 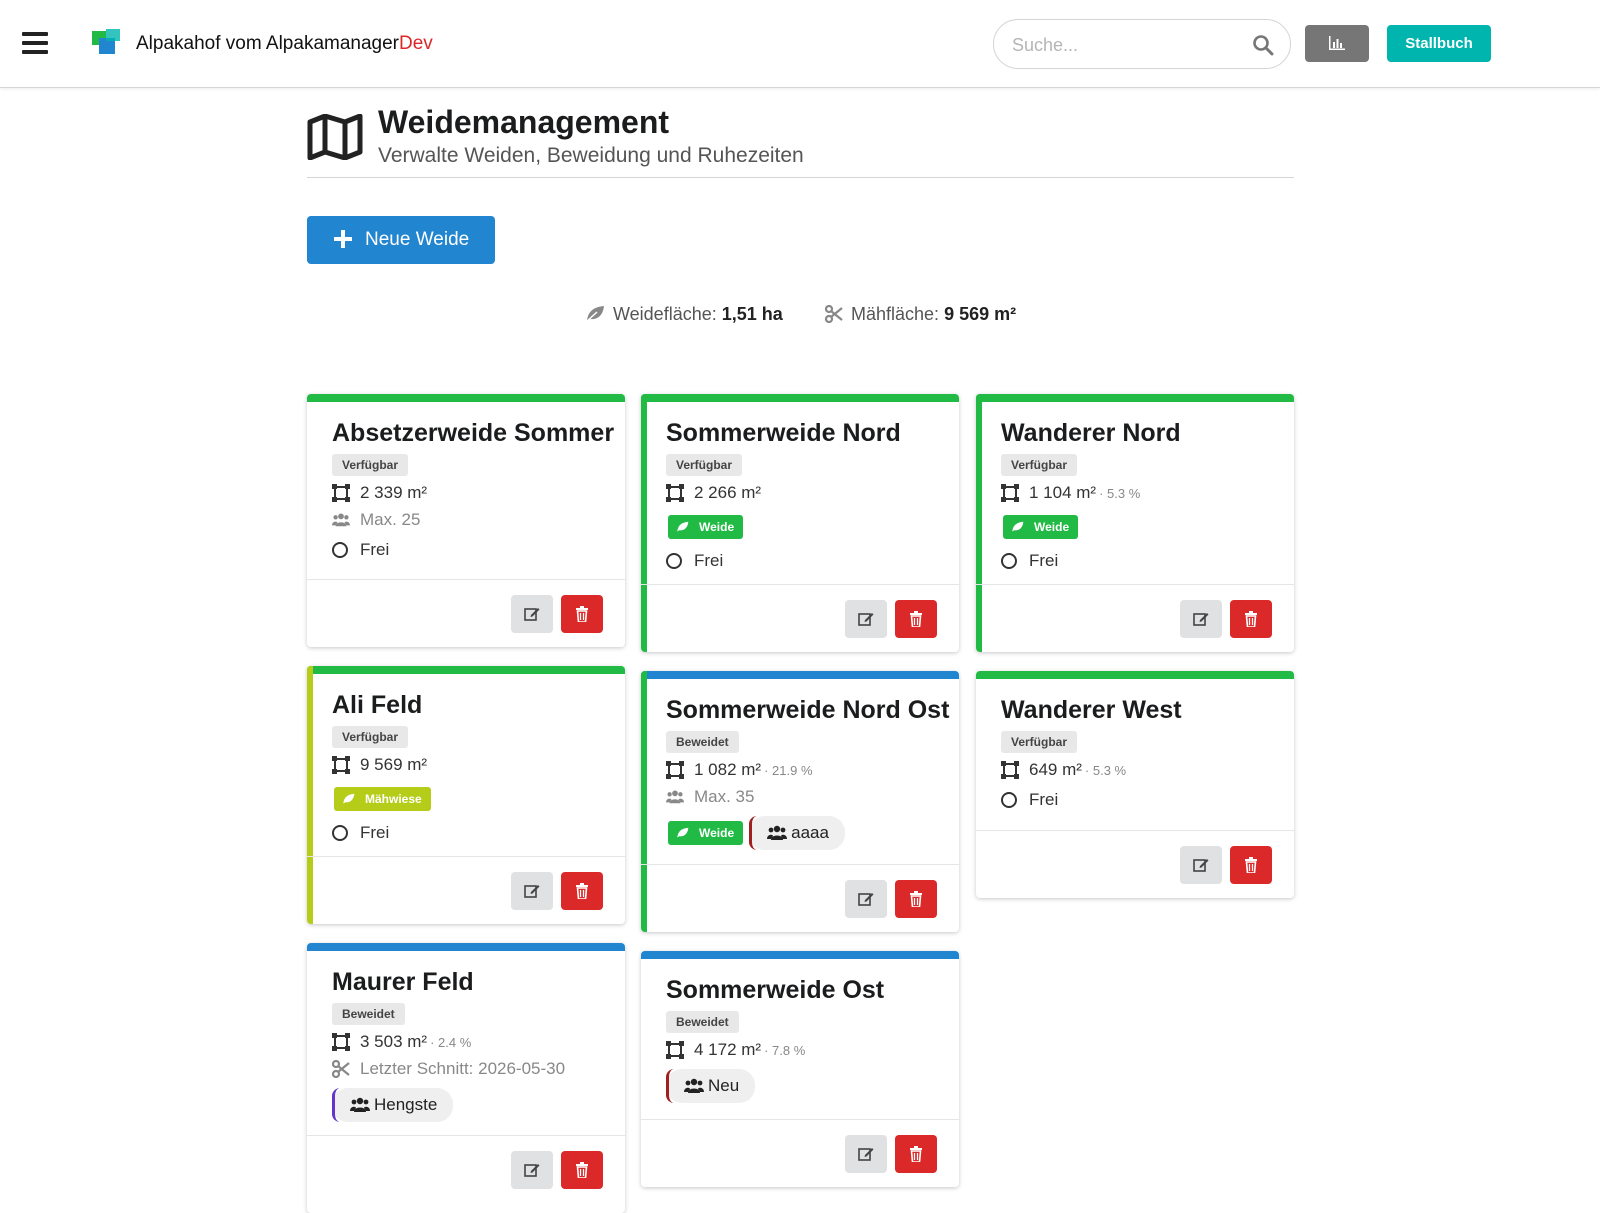 I want to click on app-brand: Alpakahof vom AlpakamanagerDev, so click(x=284, y=44).